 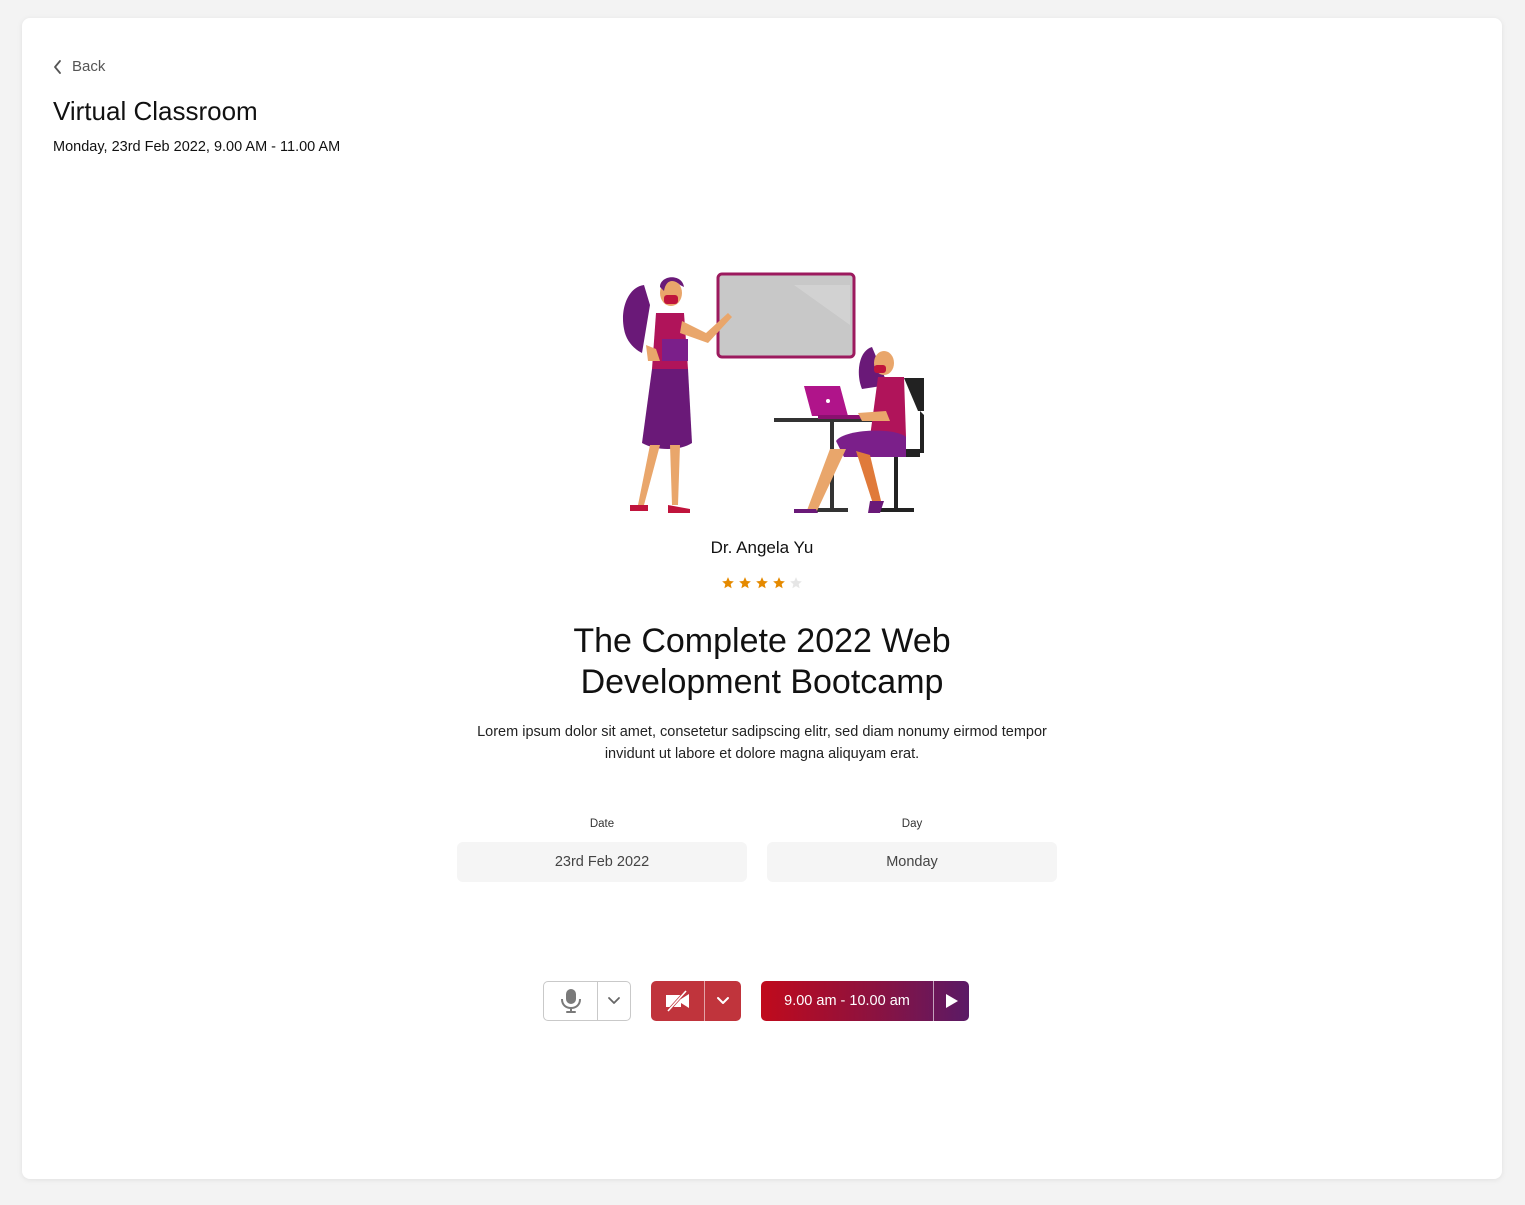 What do you see at coordinates (847, 1001) in the screenshot?
I see `session-time-button: 9.00 am - 10.00 am` at bounding box center [847, 1001].